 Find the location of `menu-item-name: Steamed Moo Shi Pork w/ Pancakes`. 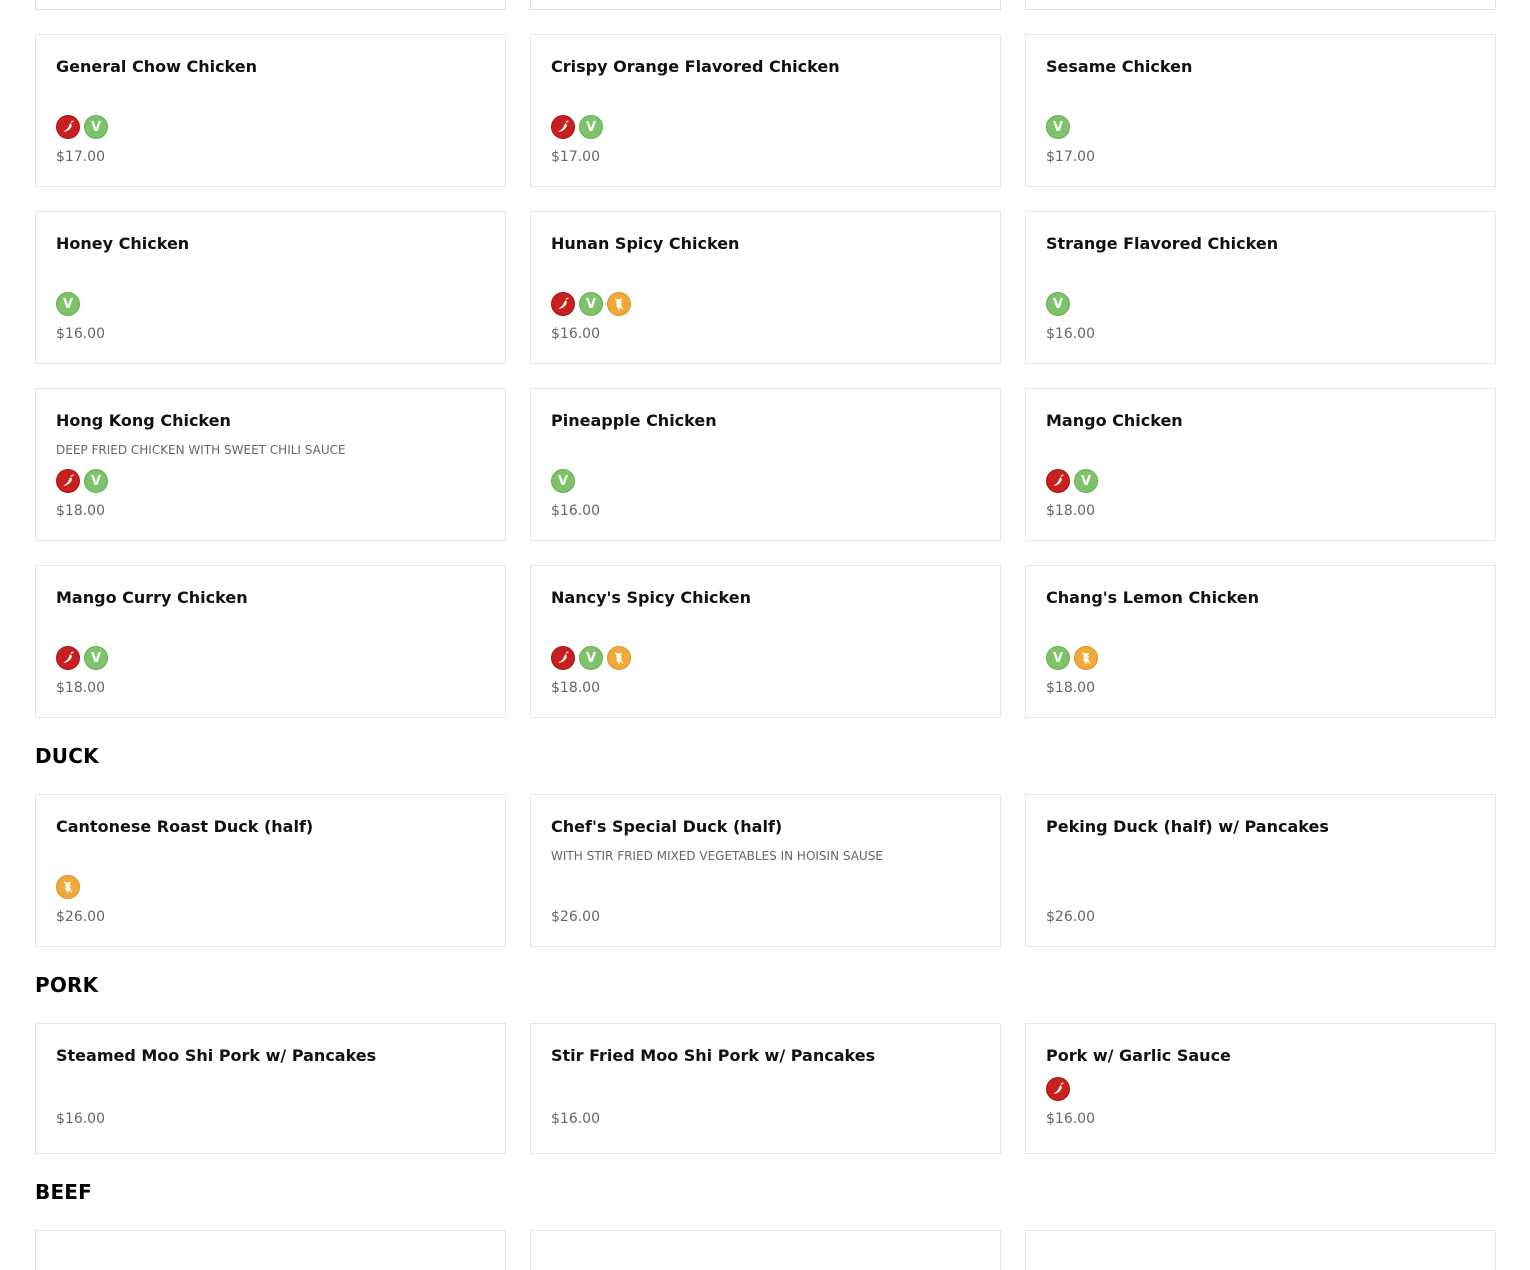

menu-item-name: Steamed Moo Shi Pork w/ Pancakes is located at coordinates (216, 1055).